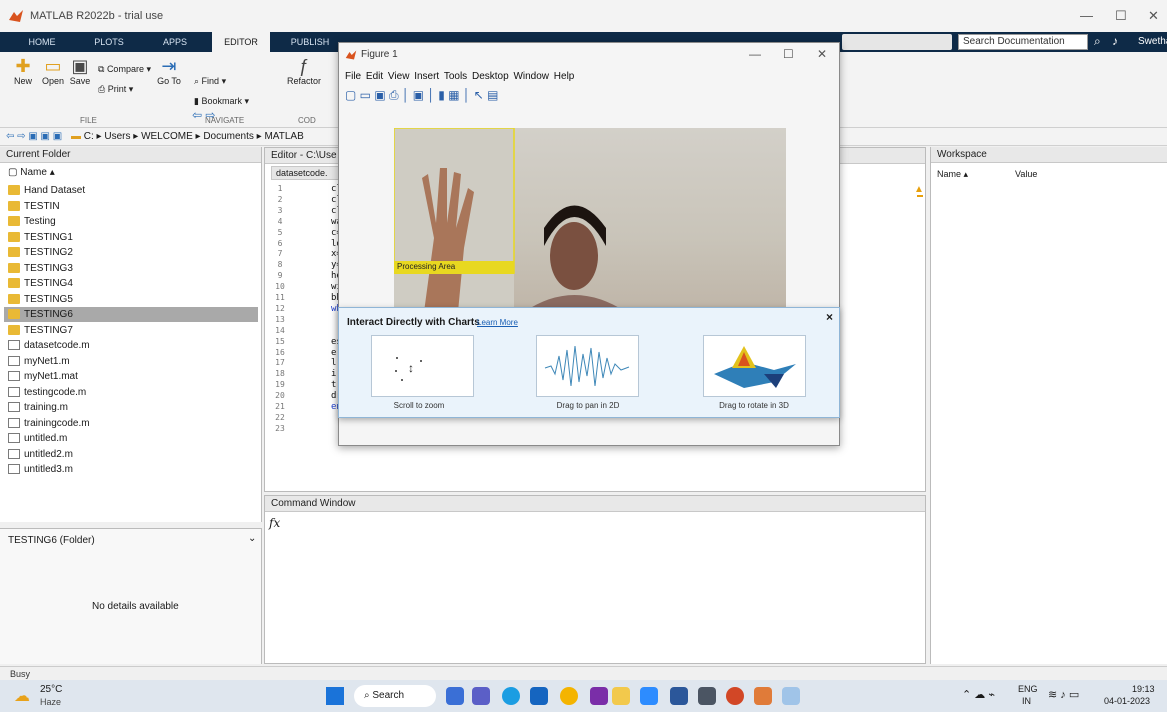  I want to click on menu-file: File, so click(353, 76).